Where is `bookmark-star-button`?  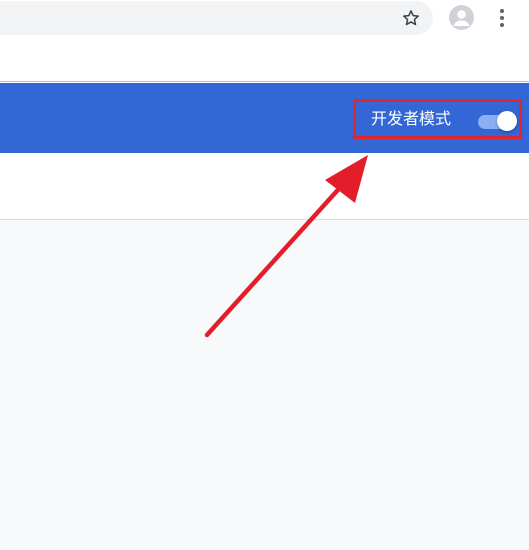 bookmark-star-button is located at coordinates (411, 18).